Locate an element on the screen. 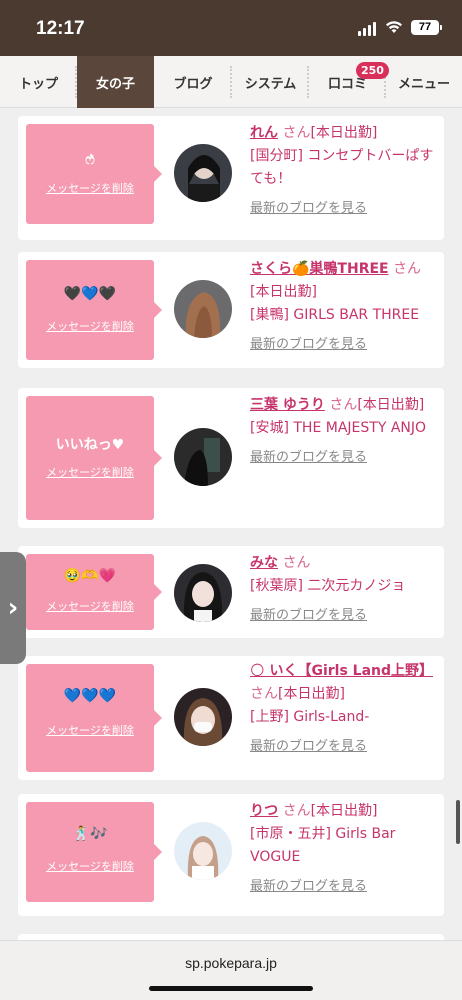  shop-name: [市原・五井] Girls Bar VOGUE is located at coordinates (323, 845).